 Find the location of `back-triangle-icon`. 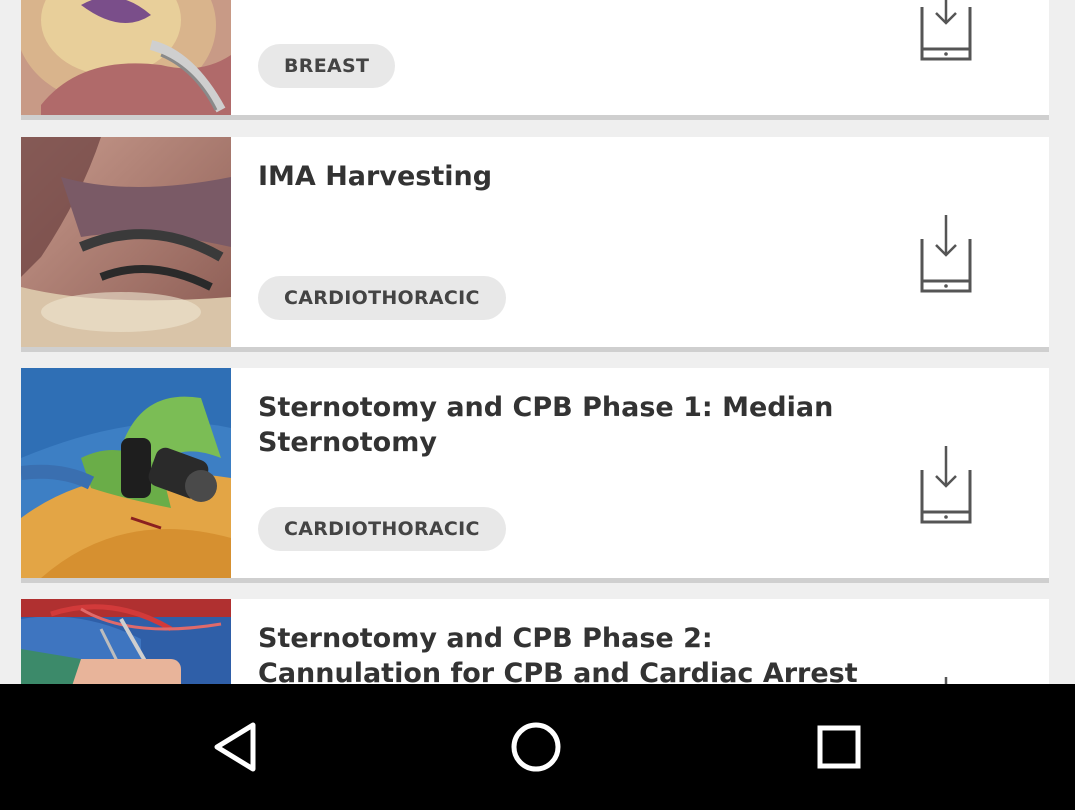

back-triangle-icon is located at coordinates (235, 747).